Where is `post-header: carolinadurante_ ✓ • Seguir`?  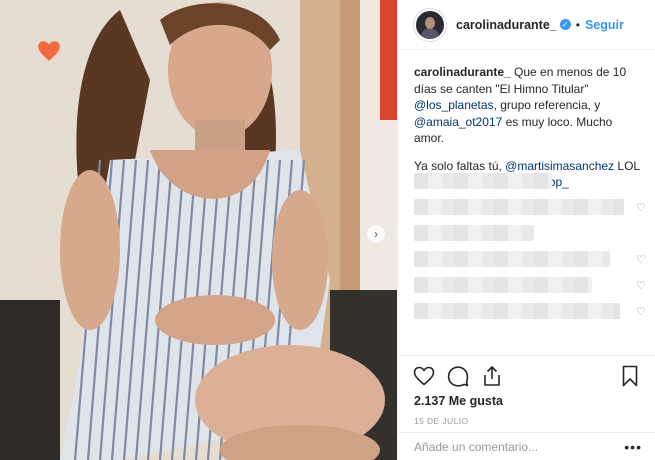
post-header: carolinadurante_ ✓ • Seguir is located at coordinates (526, 25).